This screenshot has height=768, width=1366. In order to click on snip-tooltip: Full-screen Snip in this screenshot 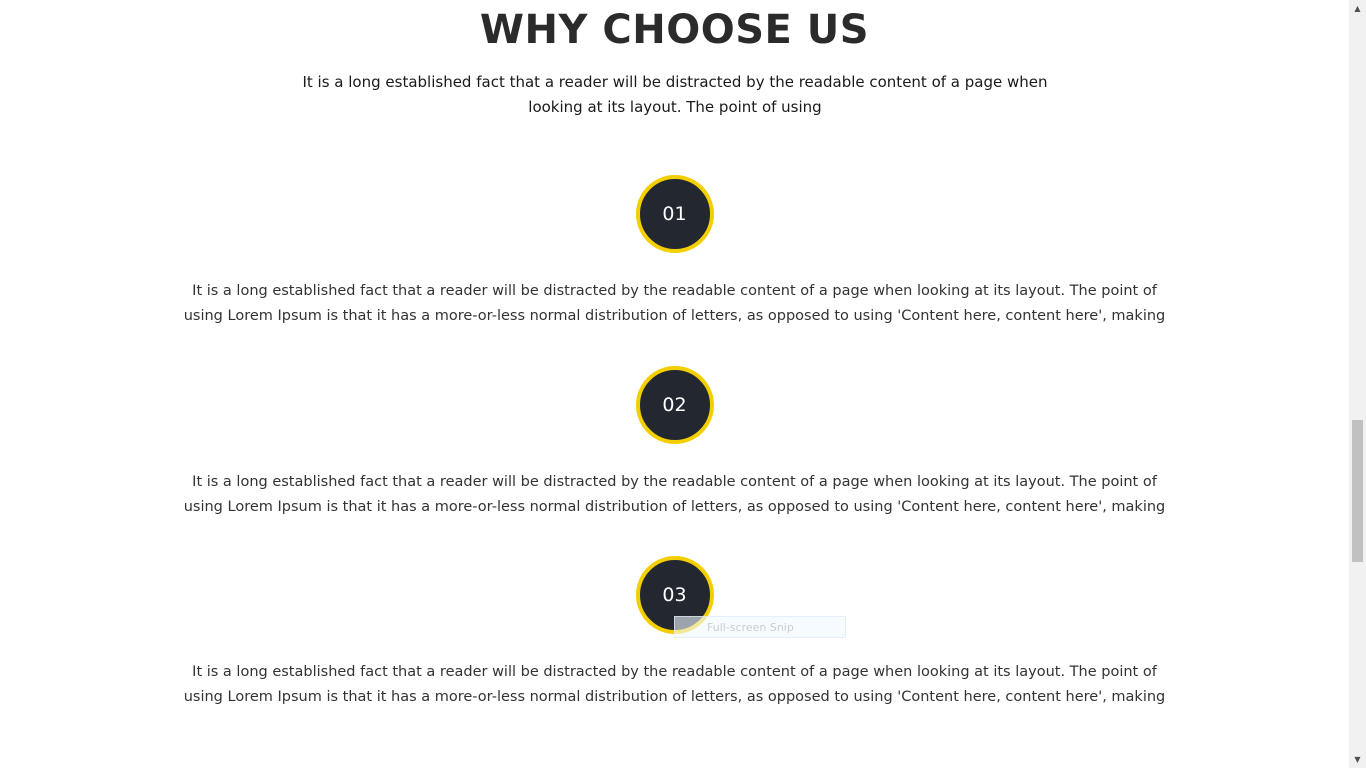, I will do `click(760, 627)`.